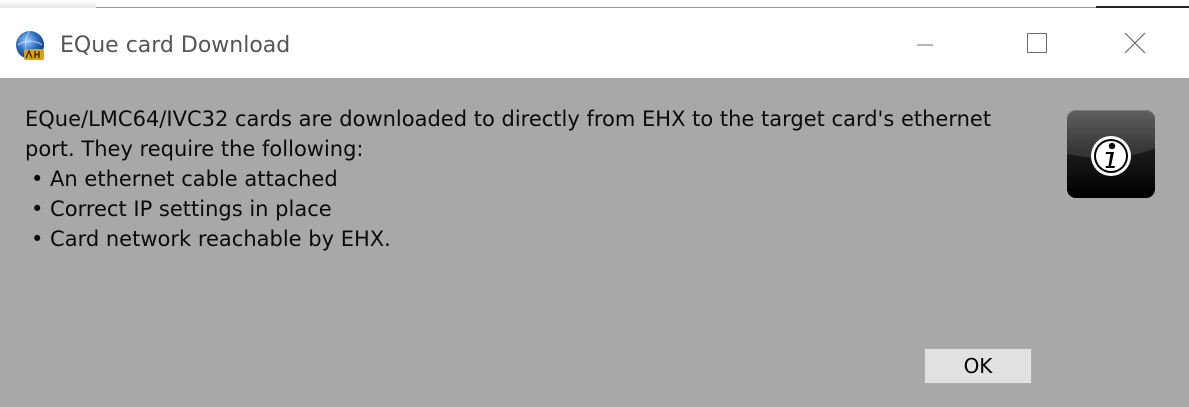 Image resolution: width=1189 pixels, height=407 pixels. Describe the element at coordinates (1111, 154) in the screenshot. I see `info-icon` at that location.